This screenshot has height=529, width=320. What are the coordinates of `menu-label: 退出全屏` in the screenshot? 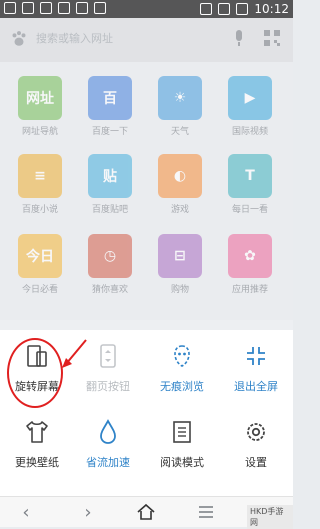 It's located at (256, 386).